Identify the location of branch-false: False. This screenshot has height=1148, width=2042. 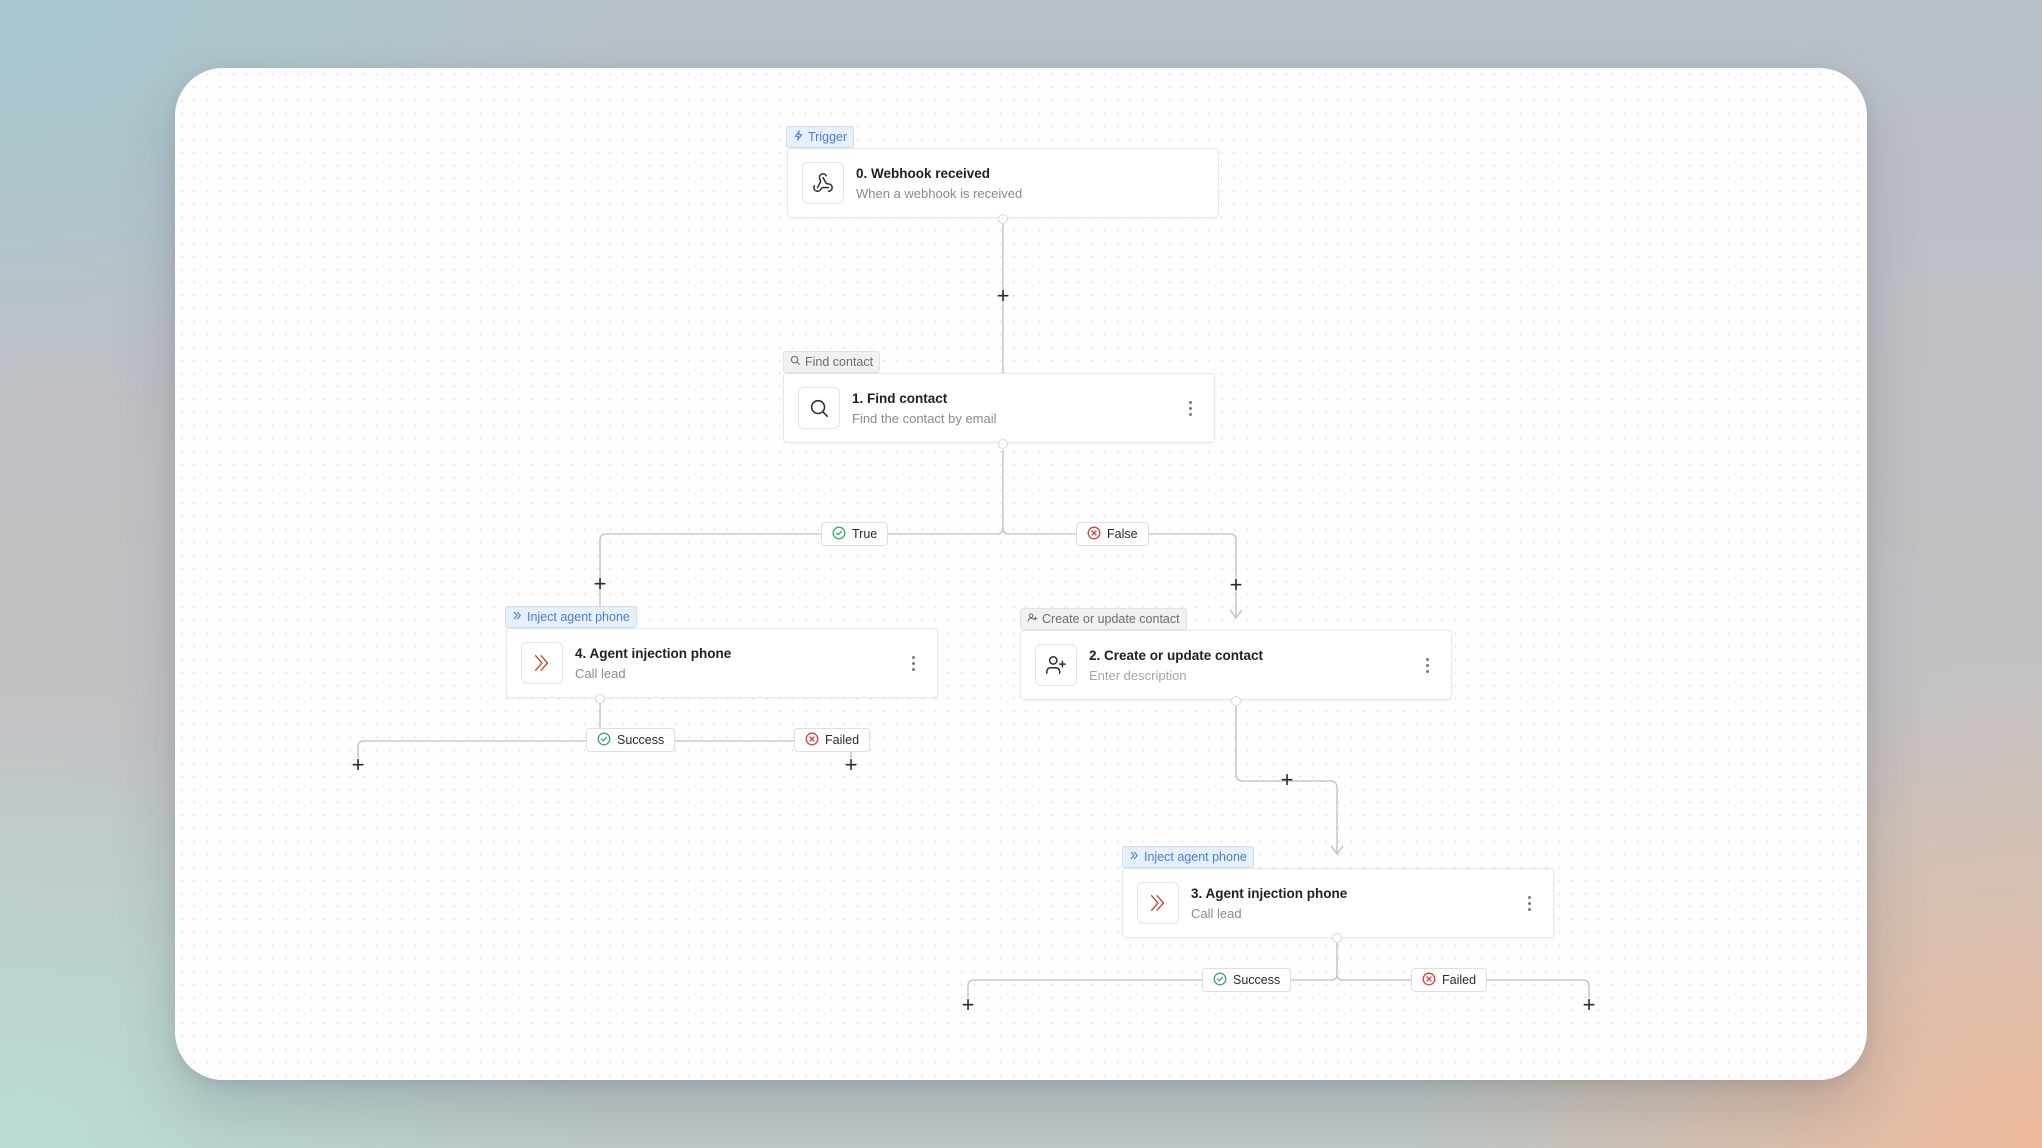
(1112, 534).